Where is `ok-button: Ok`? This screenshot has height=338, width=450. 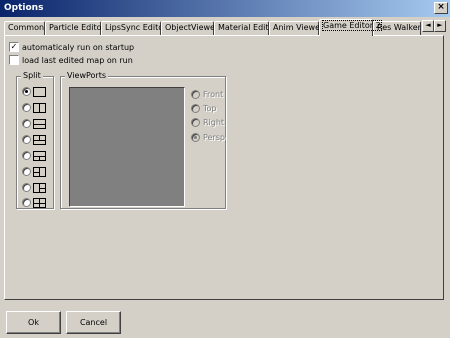 ok-button: Ok is located at coordinates (33, 322).